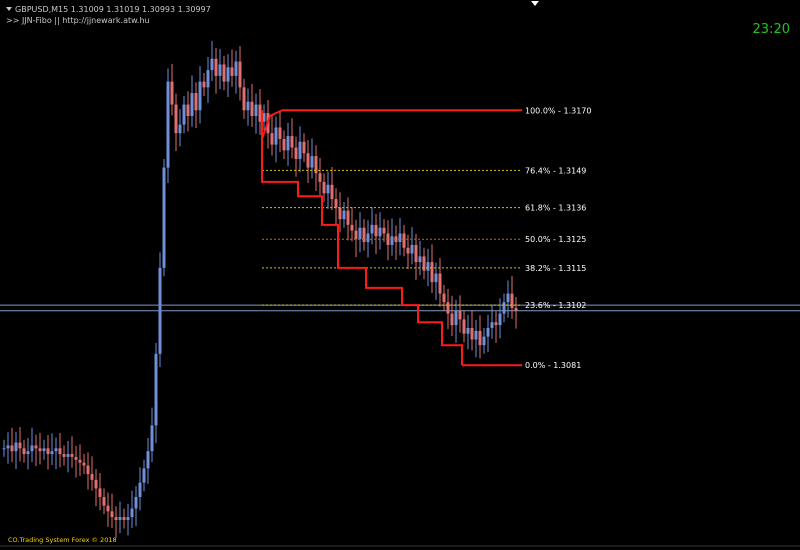 This screenshot has height=550, width=800. Describe the element at coordinates (771, 29) in the screenshot. I see `candle-clock: 23:20` at that location.